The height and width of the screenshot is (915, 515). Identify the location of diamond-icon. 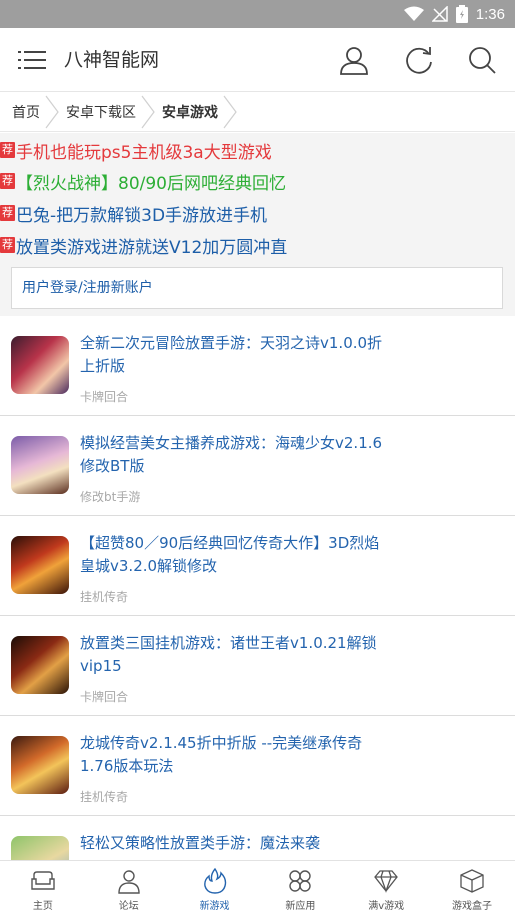
(386, 881).